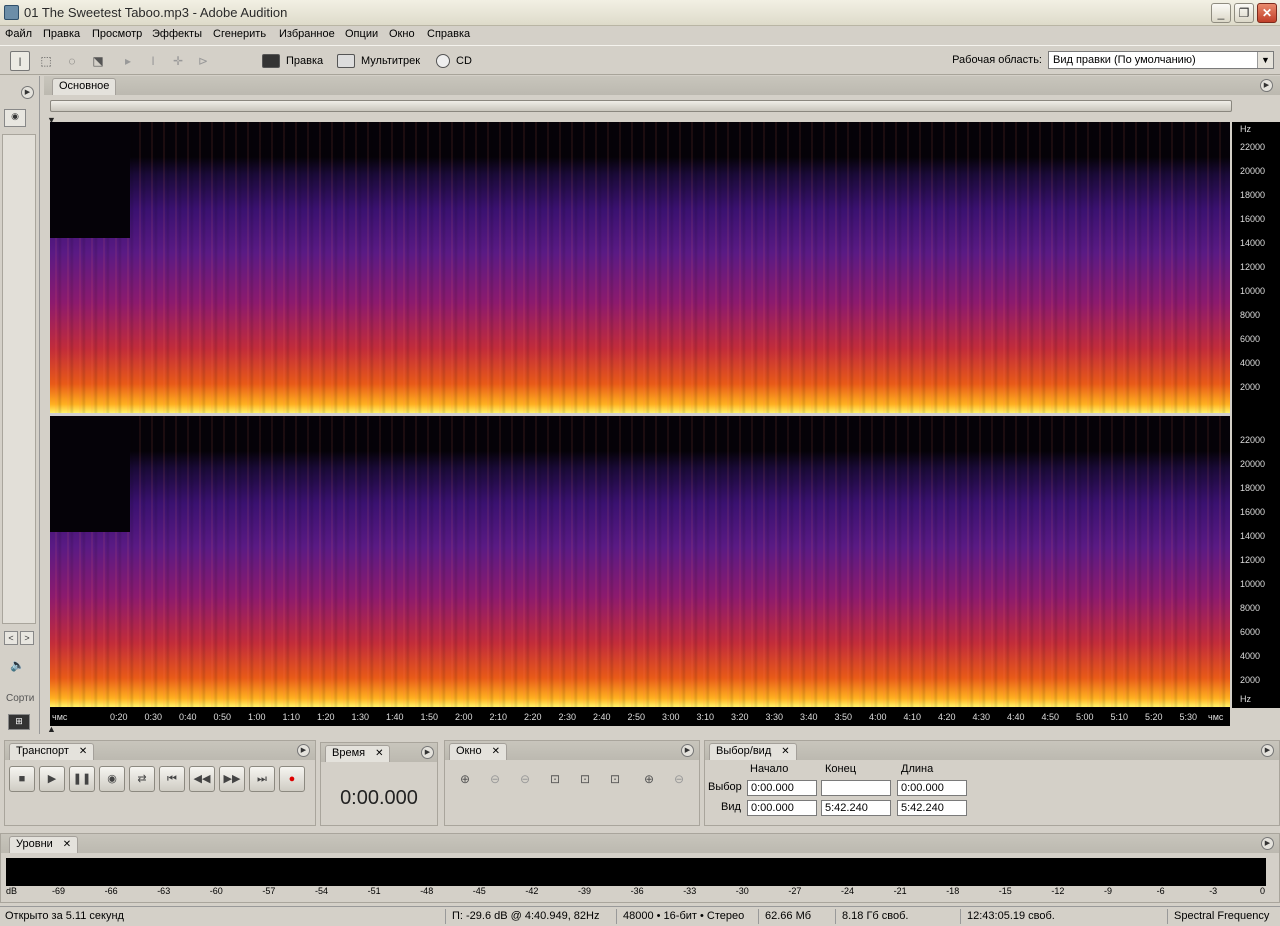  I want to click on waveform-icon, so click(271, 61).